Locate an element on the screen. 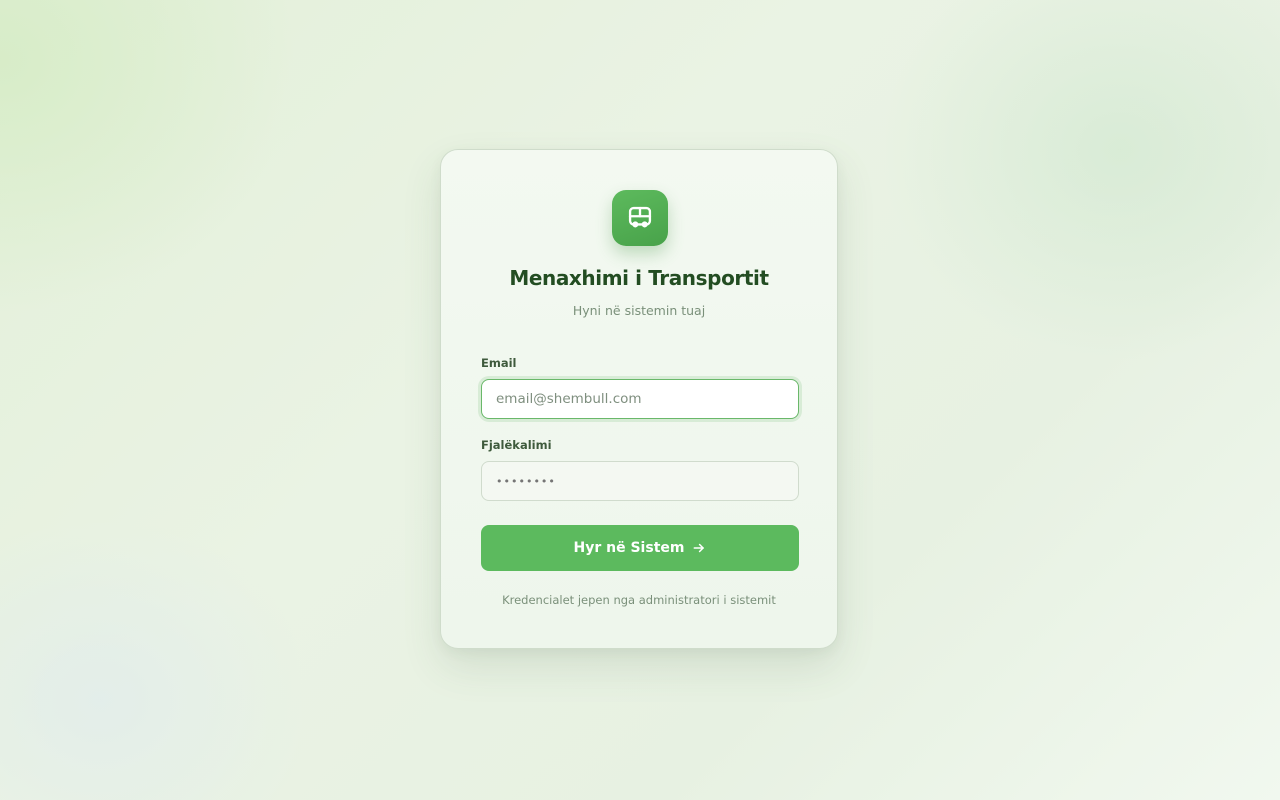 The width and height of the screenshot is (1280, 800). email-field is located at coordinates (640, 399).